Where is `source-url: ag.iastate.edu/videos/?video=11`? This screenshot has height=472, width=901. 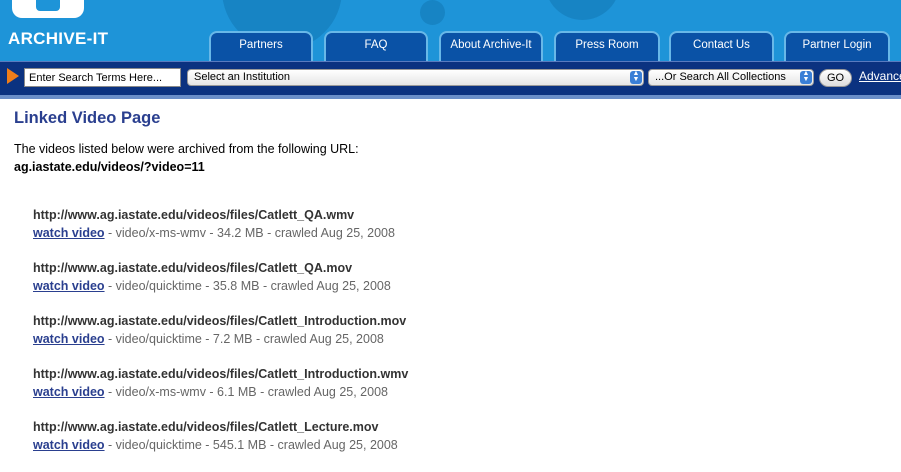
source-url: ag.iastate.edu/videos/?video=11 is located at coordinates (109, 167).